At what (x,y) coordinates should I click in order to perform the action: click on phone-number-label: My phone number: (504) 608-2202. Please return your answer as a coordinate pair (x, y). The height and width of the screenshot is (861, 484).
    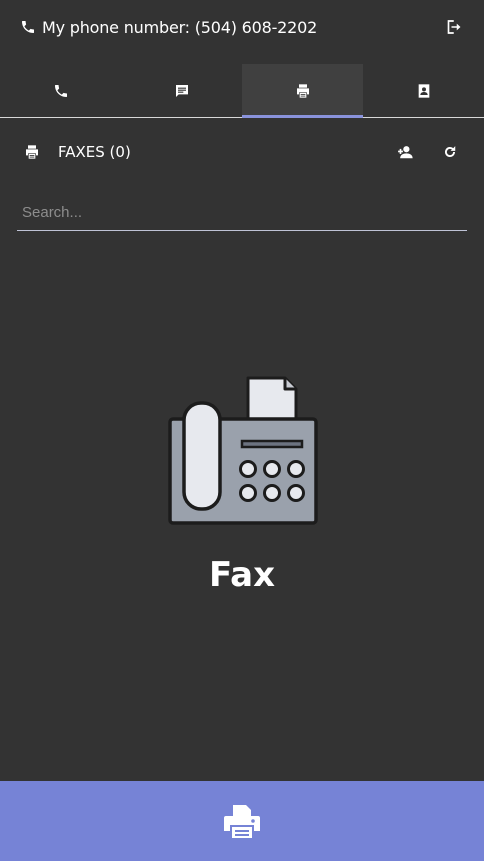
    Looking at the image, I should click on (180, 27).